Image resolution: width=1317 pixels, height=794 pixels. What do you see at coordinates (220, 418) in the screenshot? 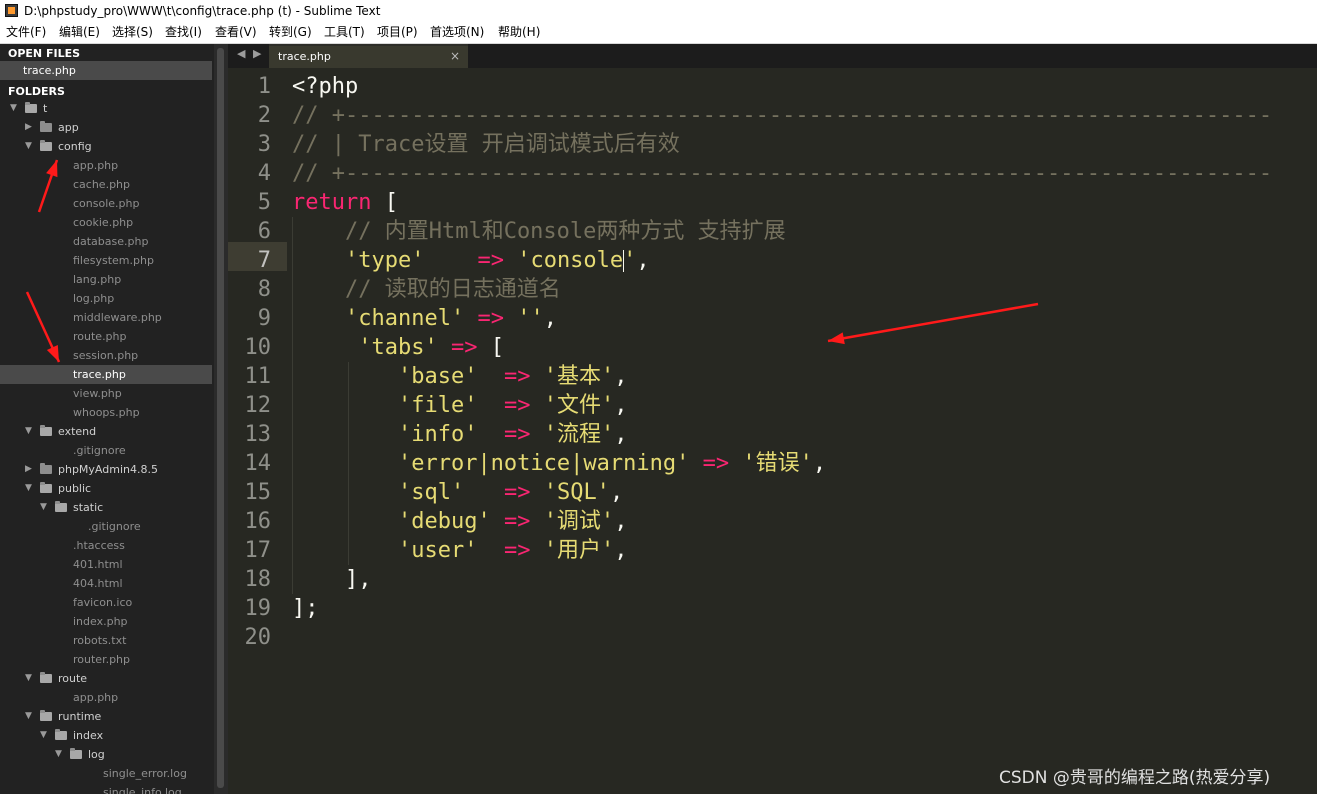
I see `sidebar-scrollbar-thumb` at bounding box center [220, 418].